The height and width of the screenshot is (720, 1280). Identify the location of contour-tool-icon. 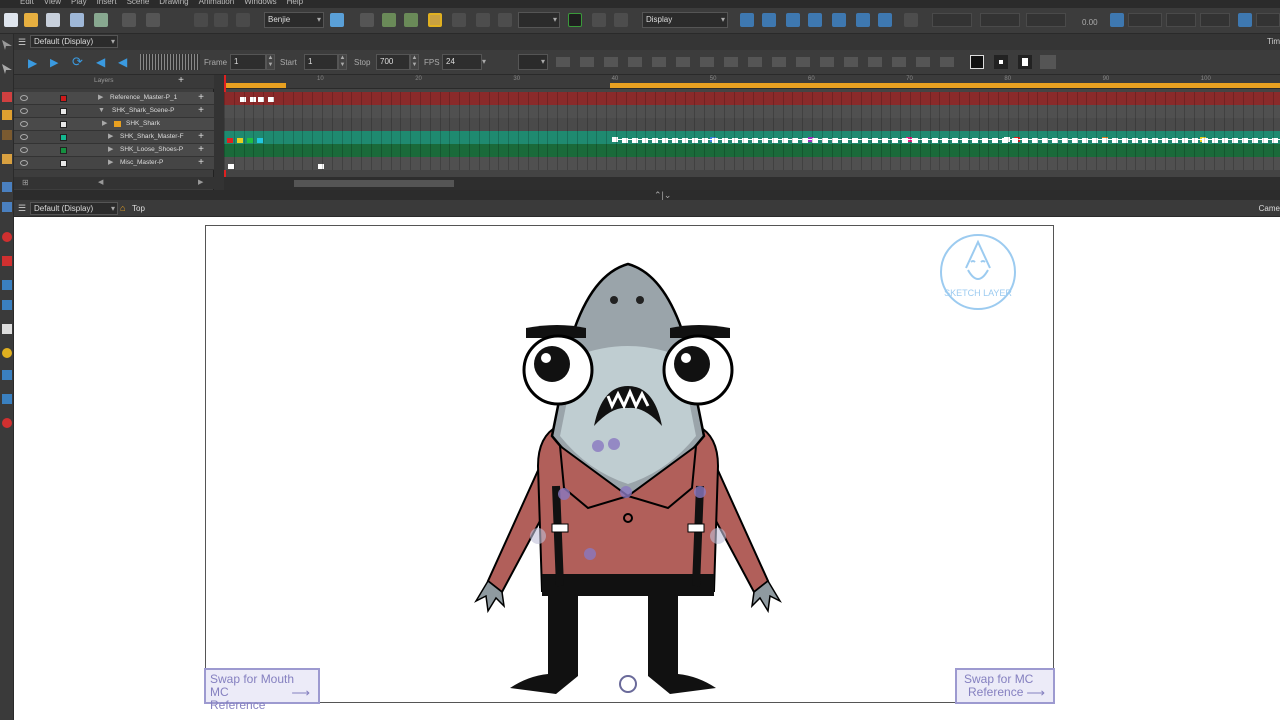
(7, 69).